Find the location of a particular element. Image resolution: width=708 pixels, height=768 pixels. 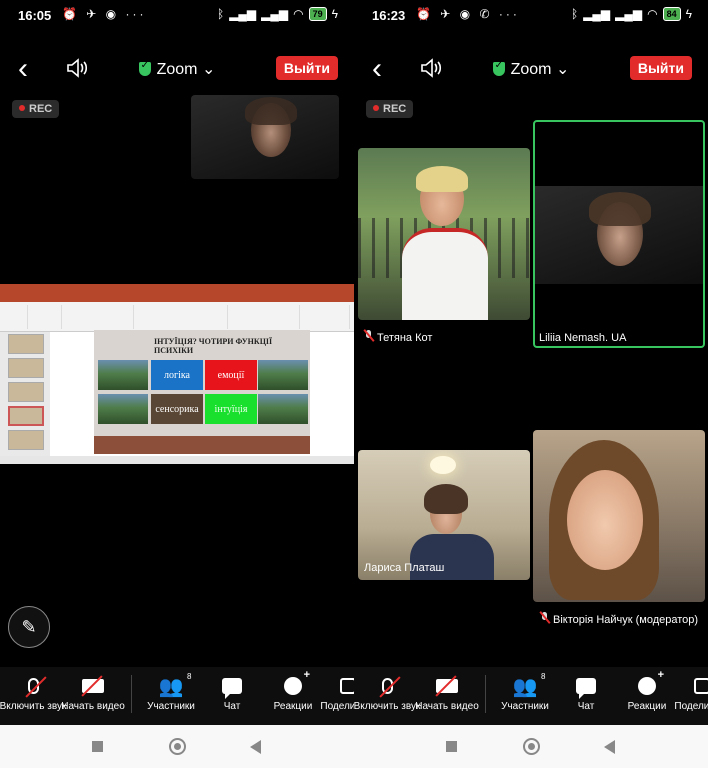

meeting-topbar: ‹ Zoom ⌄ Выйти is located at coordinates (531, 69).